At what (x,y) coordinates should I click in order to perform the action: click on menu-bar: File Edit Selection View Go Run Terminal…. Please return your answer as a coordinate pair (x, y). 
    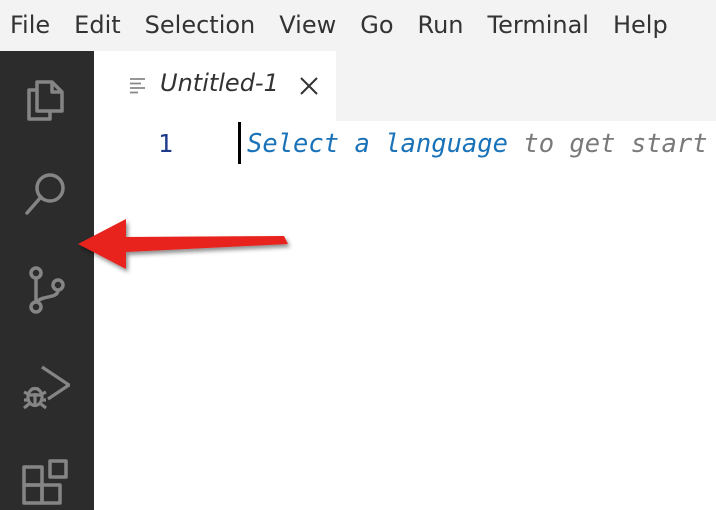
    Looking at the image, I should click on (358, 25).